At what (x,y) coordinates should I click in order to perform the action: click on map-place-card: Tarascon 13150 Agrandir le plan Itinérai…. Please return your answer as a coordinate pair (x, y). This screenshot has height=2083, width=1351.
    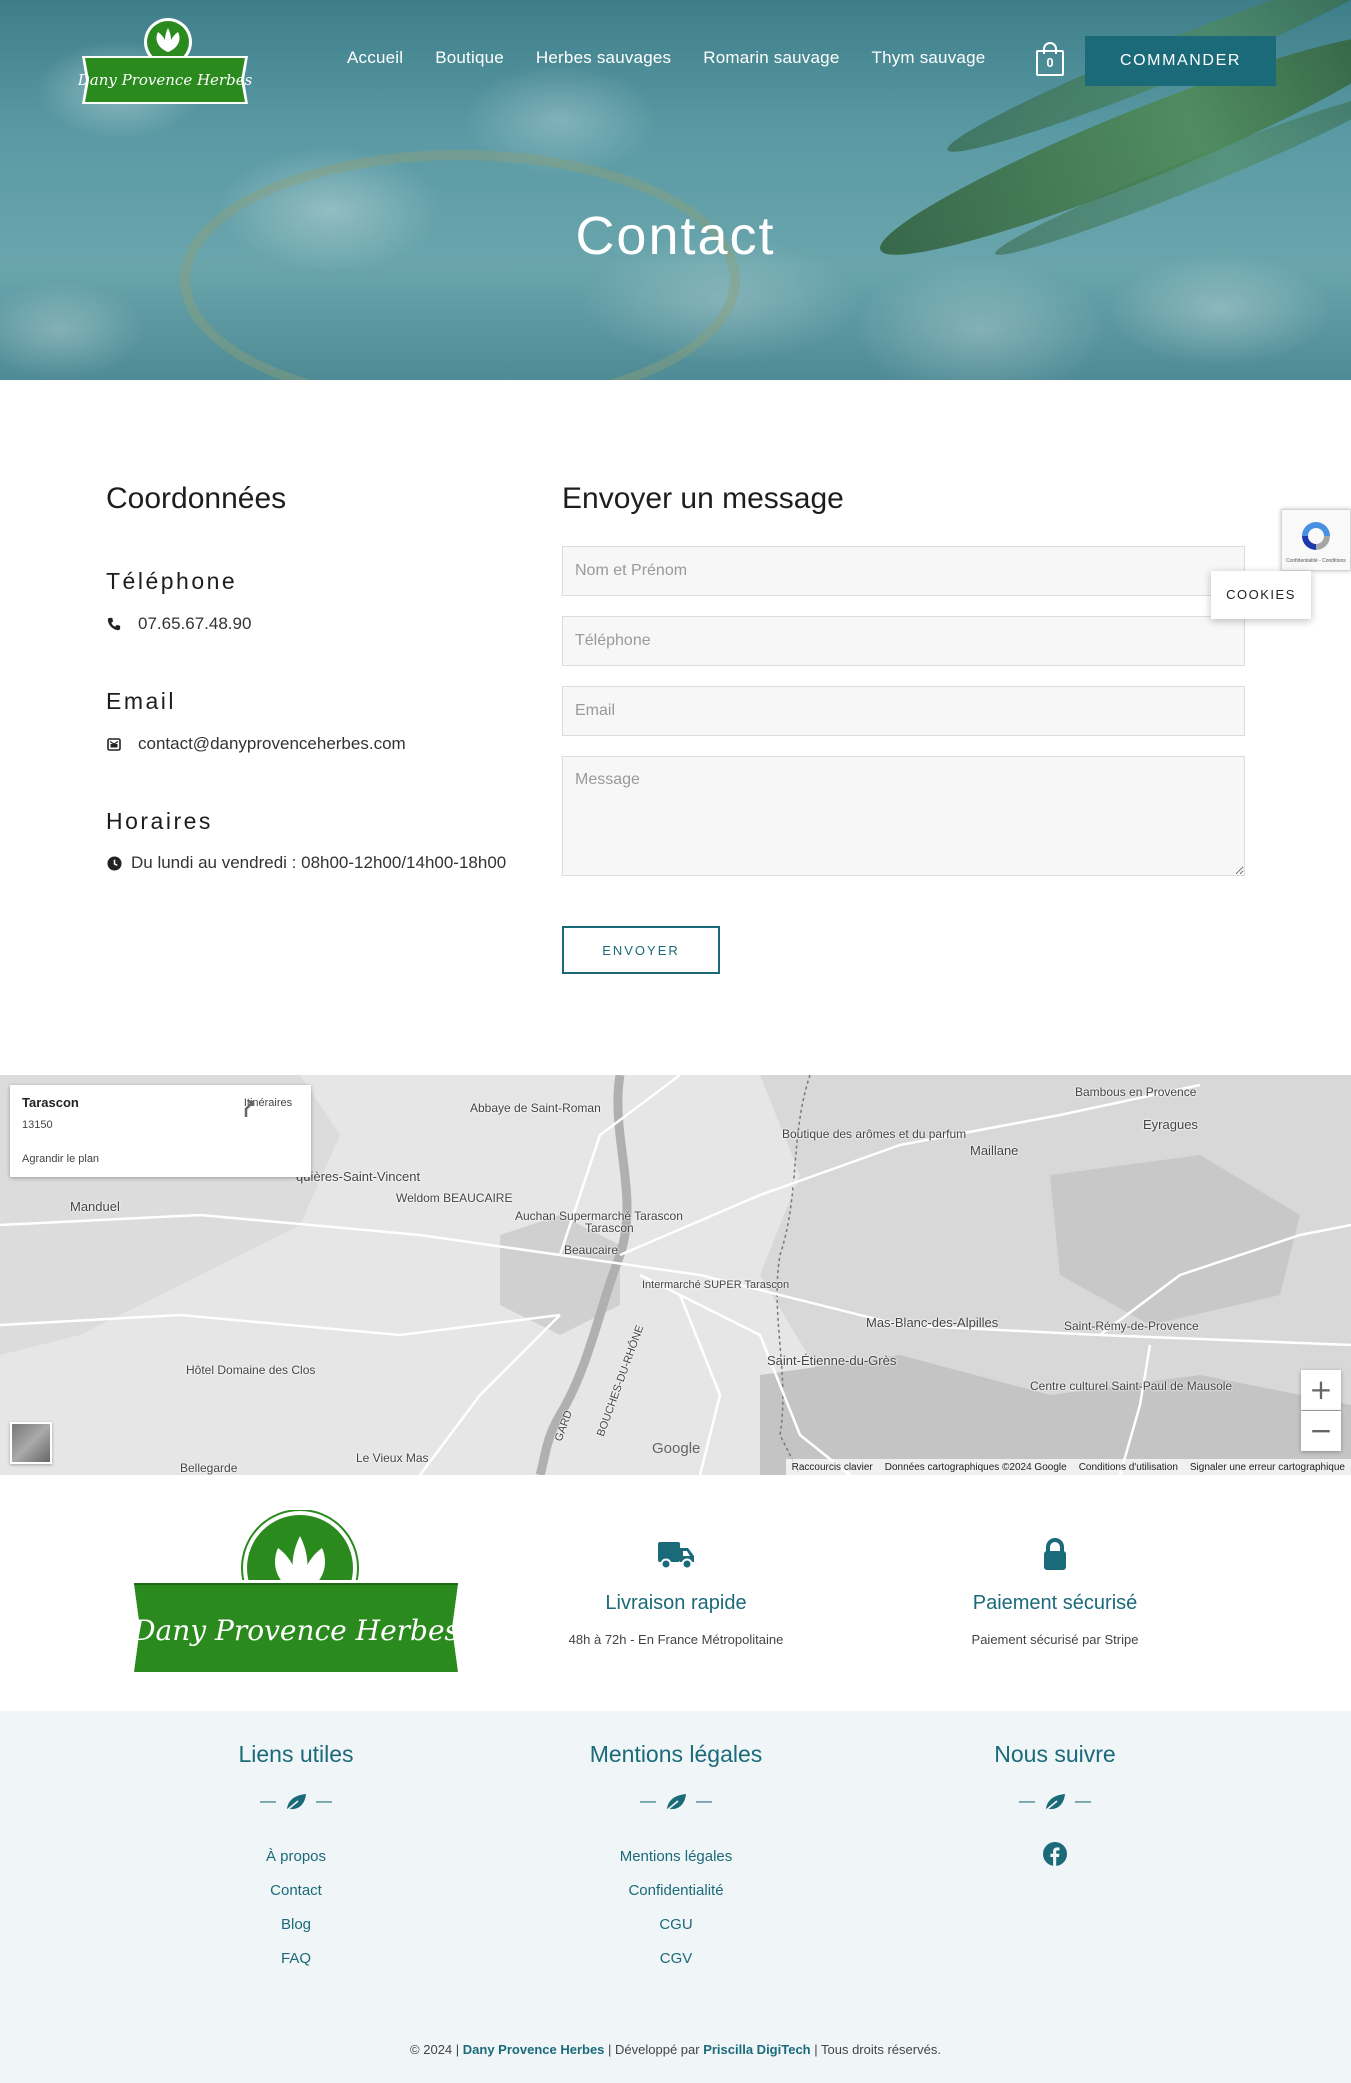
    Looking at the image, I should click on (160, 1131).